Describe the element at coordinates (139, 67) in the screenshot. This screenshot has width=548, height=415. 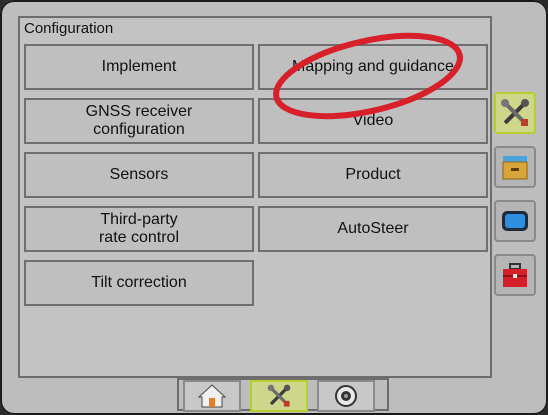
I see `implement-button: Implement` at that location.